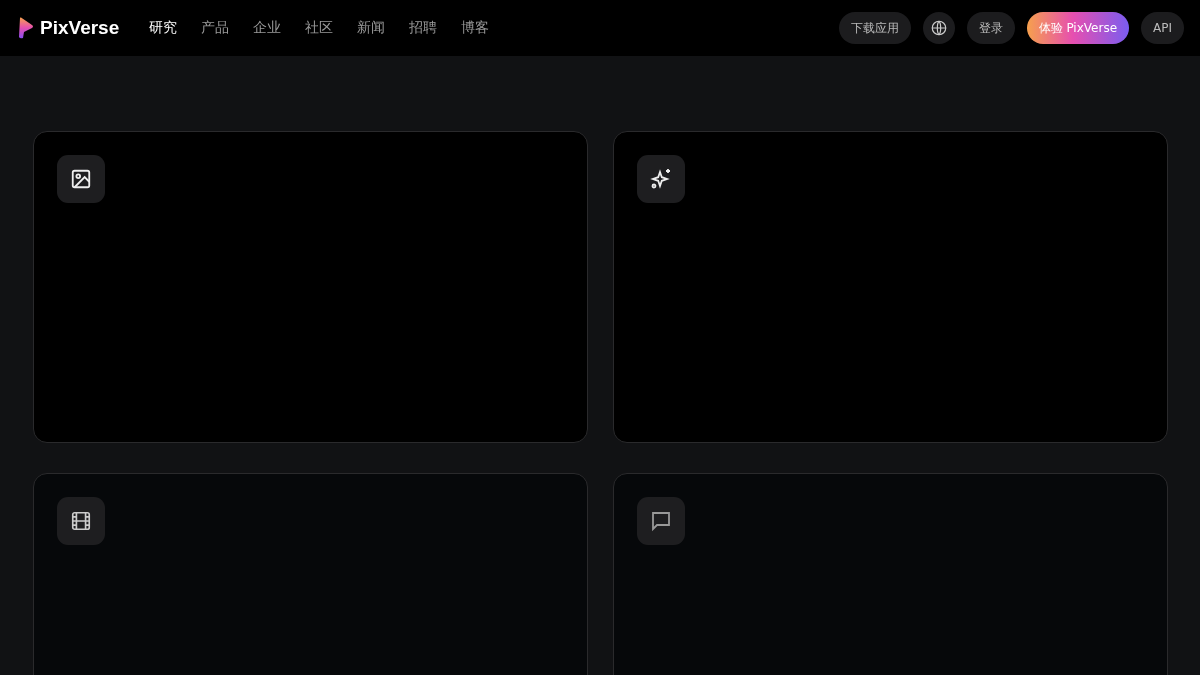 The width and height of the screenshot is (1200, 675). What do you see at coordinates (215, 28) in the screenshot?
I see `nav-link: 产品` at bounding box center [215, 28].